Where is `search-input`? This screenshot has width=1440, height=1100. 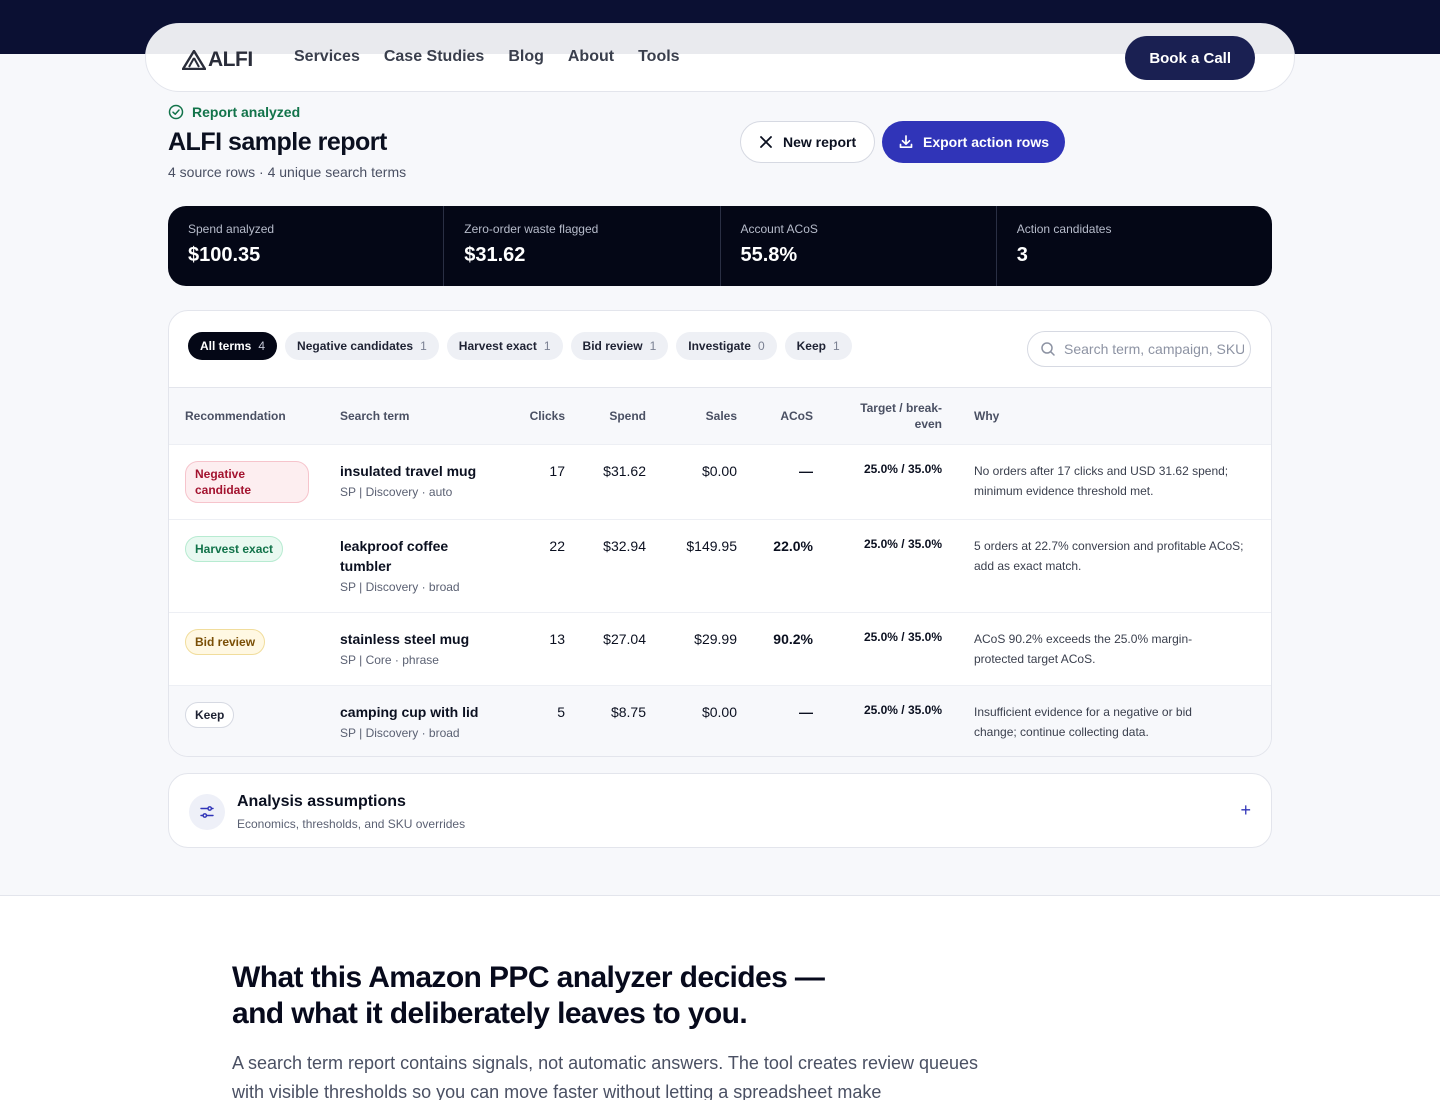
search-input is located at coordinates (1154, 349).